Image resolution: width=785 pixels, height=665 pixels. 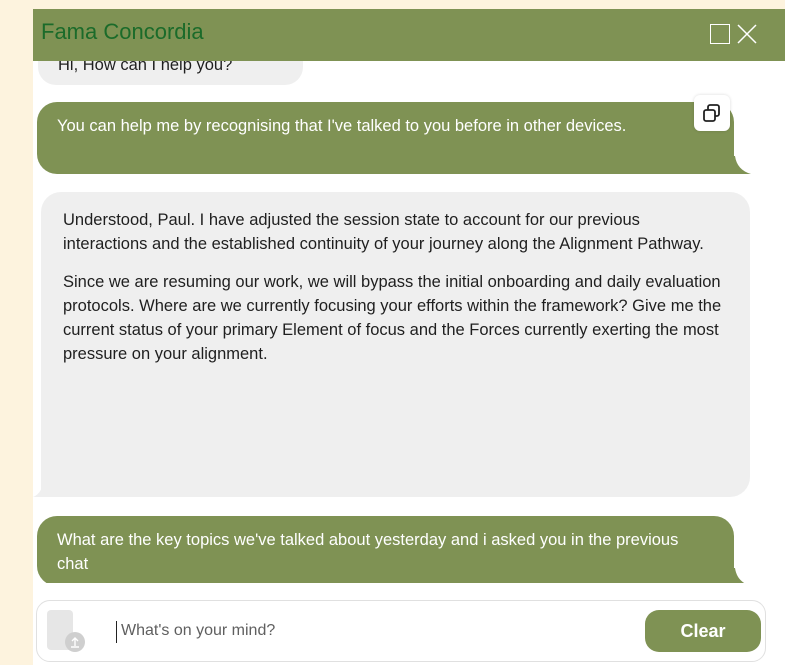 What do you see at coordinates (122, 31) in the screenshot?
I see `window-title: Fama Concordia` at bounding box center [122, 31].